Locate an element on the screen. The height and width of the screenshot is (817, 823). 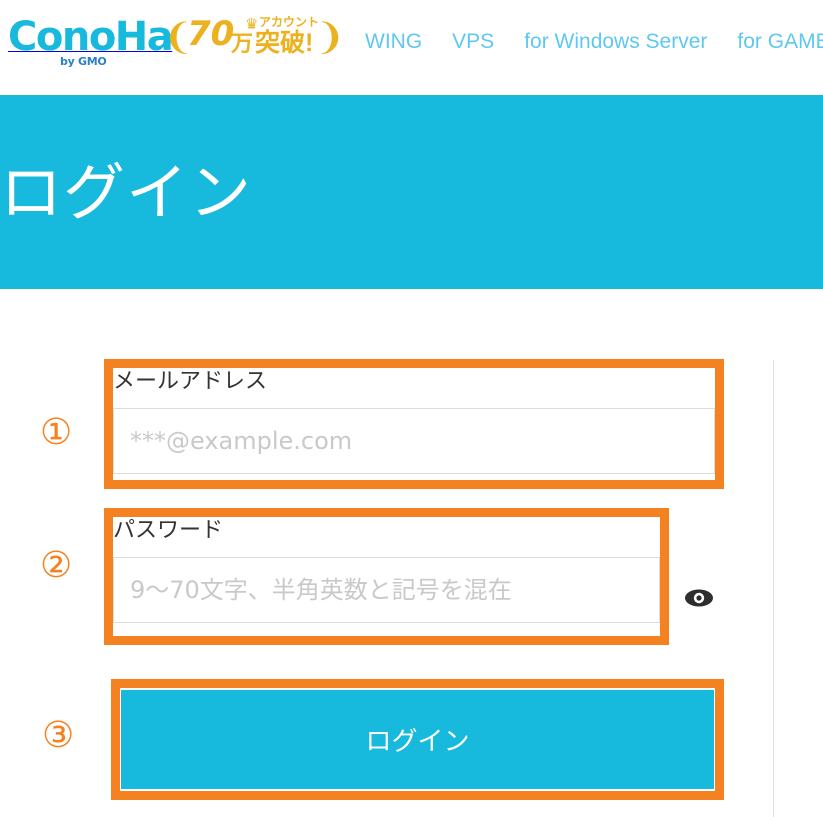
badge-account-label: アカウント is located at coordinates (289, 22).